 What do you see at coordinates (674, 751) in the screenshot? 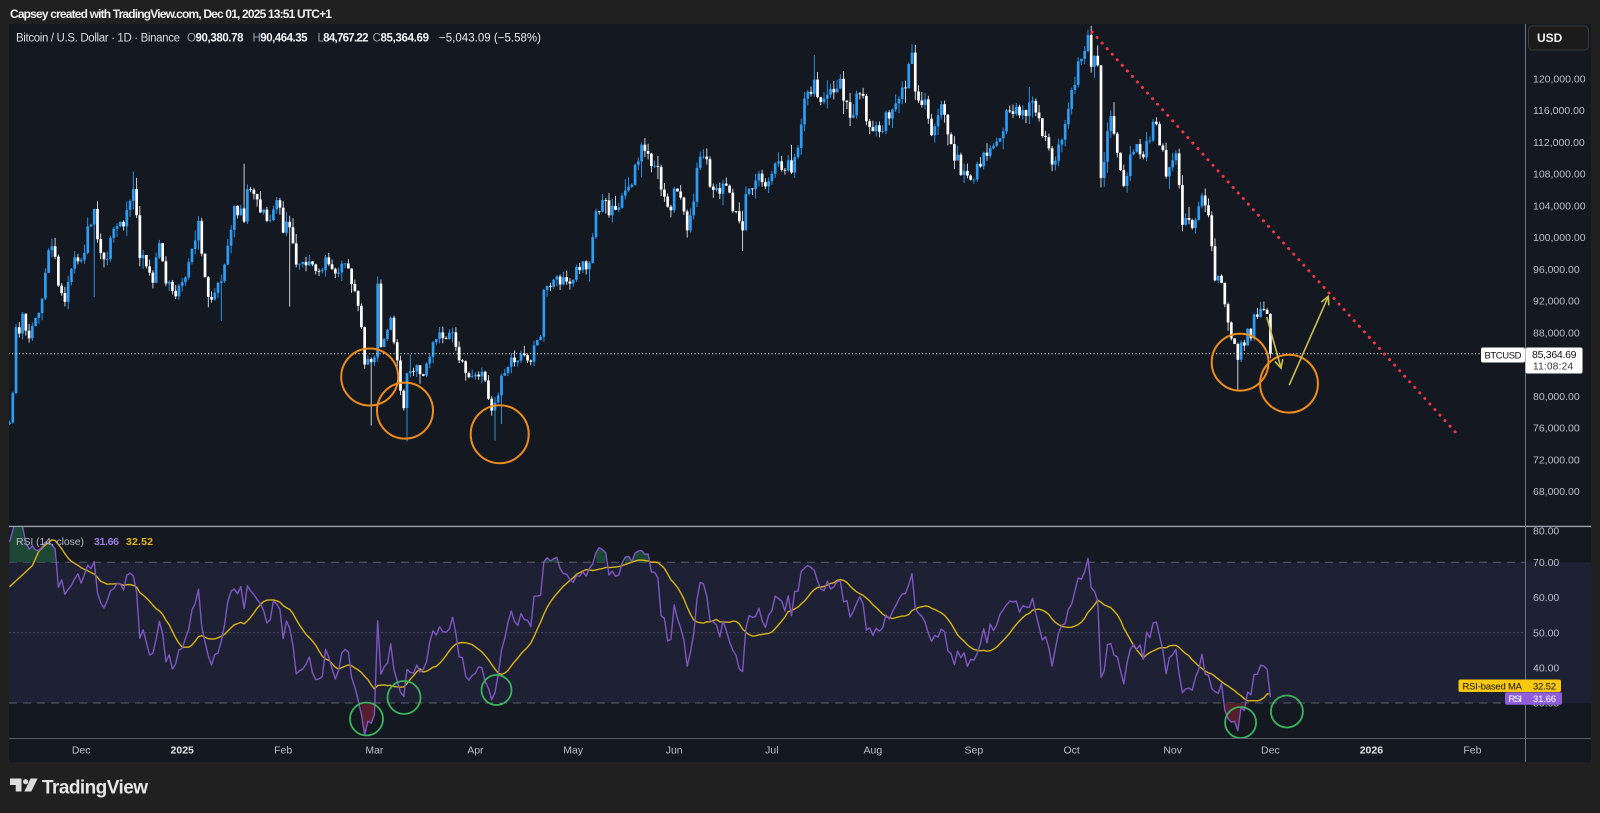
I see `svg-text: Jun` at bounding box center [674, 751].